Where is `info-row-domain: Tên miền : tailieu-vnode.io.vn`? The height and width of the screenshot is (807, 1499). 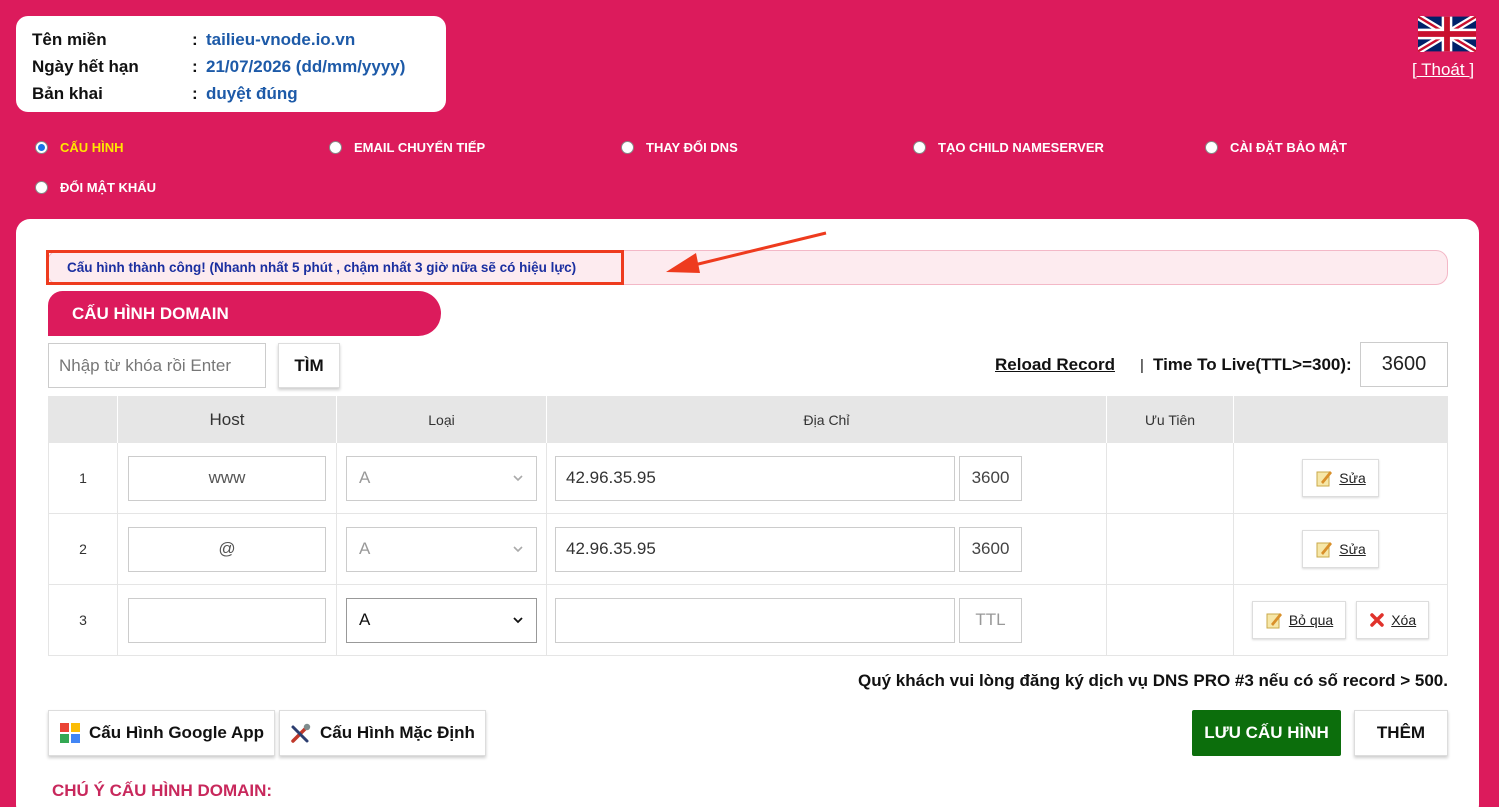
info-row-domain: Tên miền : tailieu-vnode.io.vn is located at coordinates (231, 39).